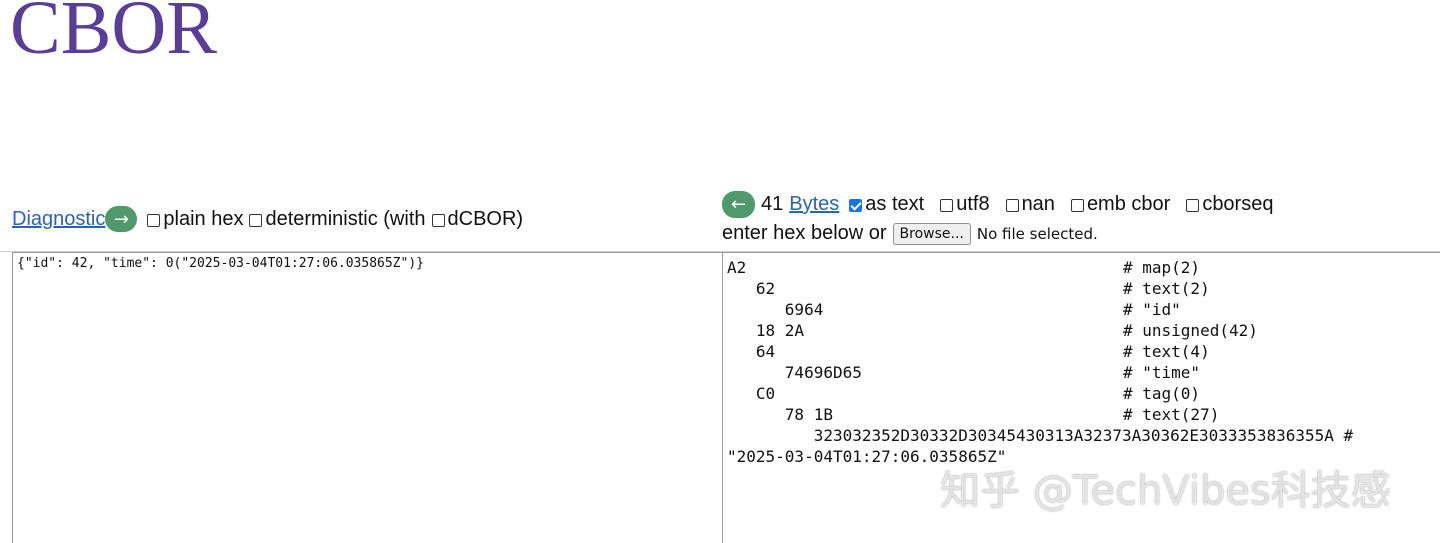 The width and height of the screenshot is (1440, 543). I want to click on hex-line: 18 2A # unsigned(42), so click(1081, 330).